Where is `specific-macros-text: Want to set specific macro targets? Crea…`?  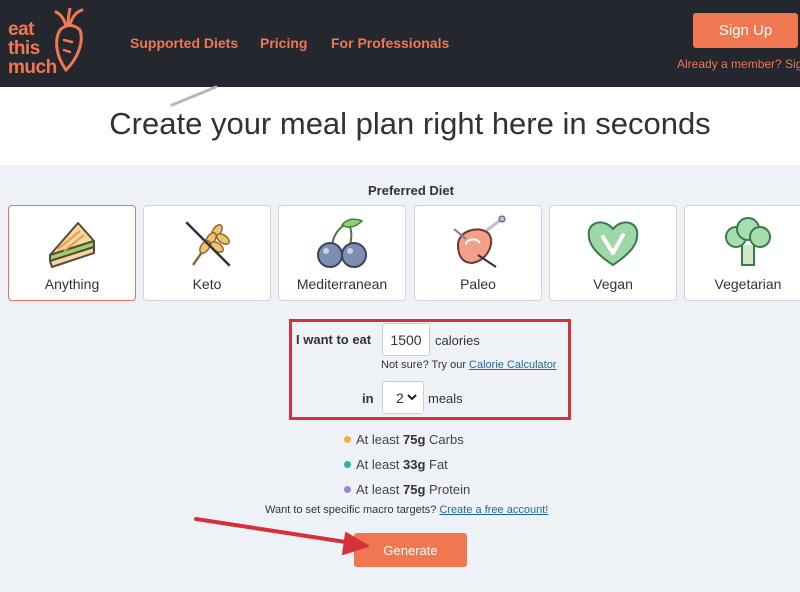
specific-macros-text: Want to set specific macro targets? Crea… is located at coordinates (406, 510).